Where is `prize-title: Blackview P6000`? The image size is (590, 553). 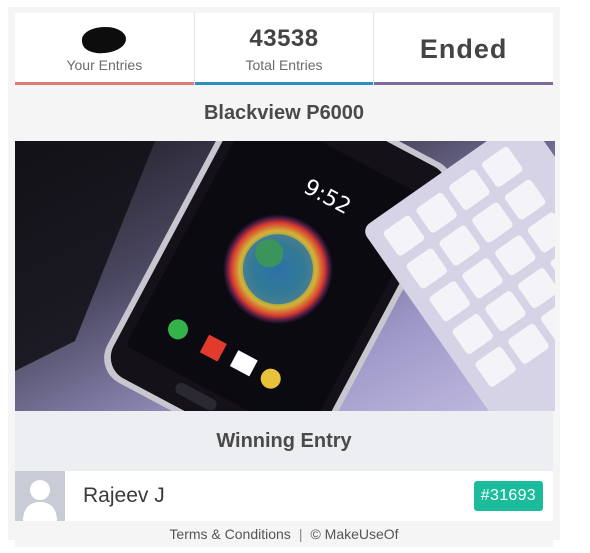 prize-title: Blackview P6000 is located at coordinates (284, 113).